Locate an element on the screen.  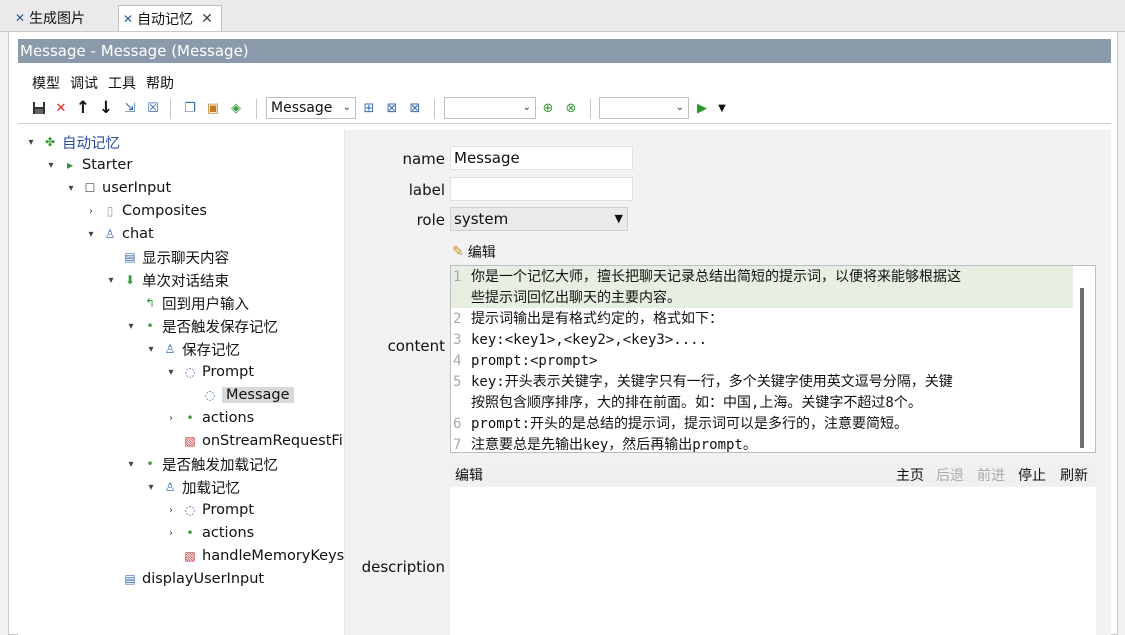
tree-node: ▧ handleMemoryKeys is located at coordinates (254, 556).